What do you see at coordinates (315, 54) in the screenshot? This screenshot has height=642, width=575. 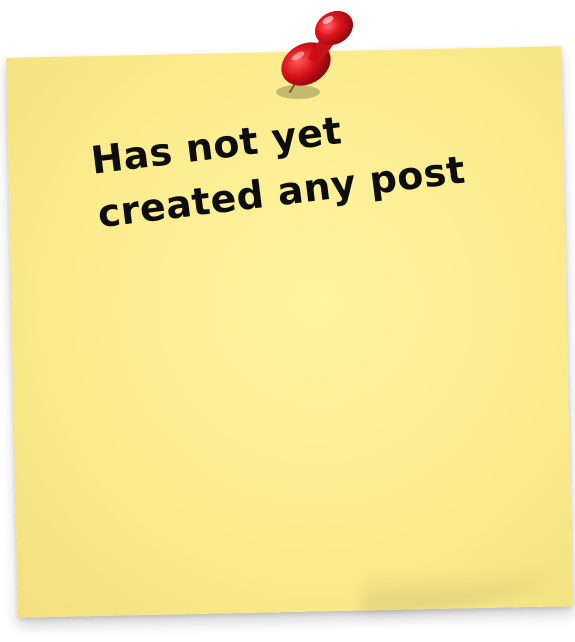 I see `pushpin-icon` at bounding box center [315, 54].